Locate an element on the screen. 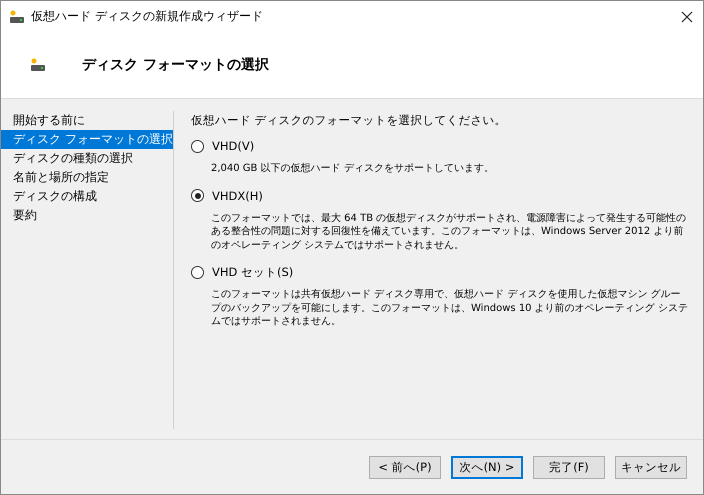 The image size is (704, 495). wizard-button: 次へ(N) > is located at coordinates (487, 467).